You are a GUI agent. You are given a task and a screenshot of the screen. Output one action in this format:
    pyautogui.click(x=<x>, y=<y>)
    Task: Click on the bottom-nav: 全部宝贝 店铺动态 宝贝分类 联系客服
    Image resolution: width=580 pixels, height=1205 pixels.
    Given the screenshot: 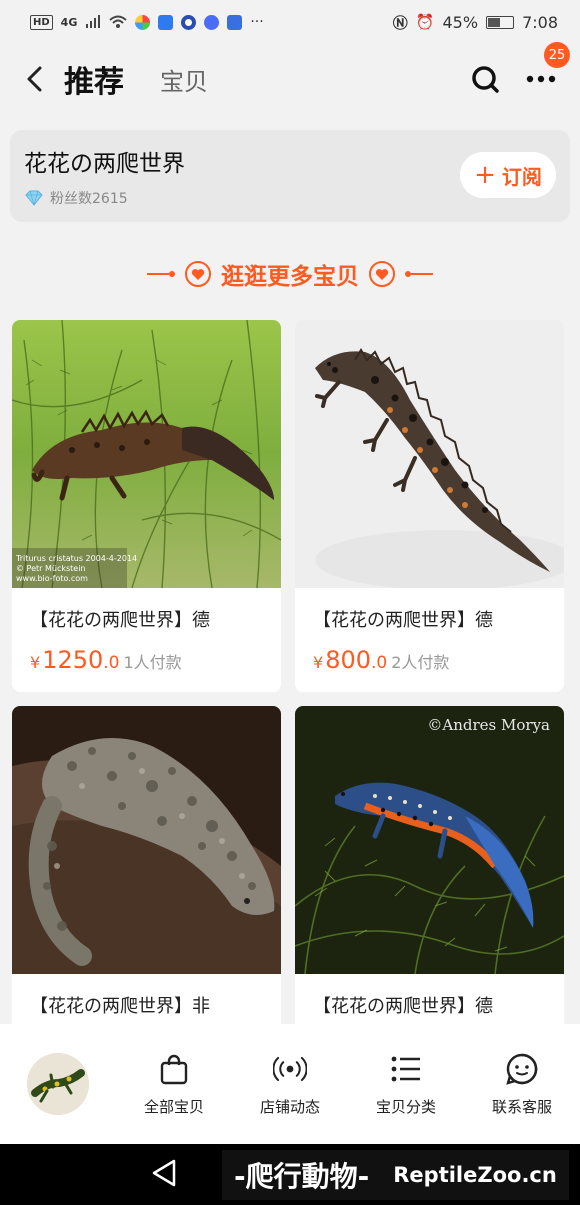 What is the action you would take?
    pyautogui.click(x=290, y=1084)
    